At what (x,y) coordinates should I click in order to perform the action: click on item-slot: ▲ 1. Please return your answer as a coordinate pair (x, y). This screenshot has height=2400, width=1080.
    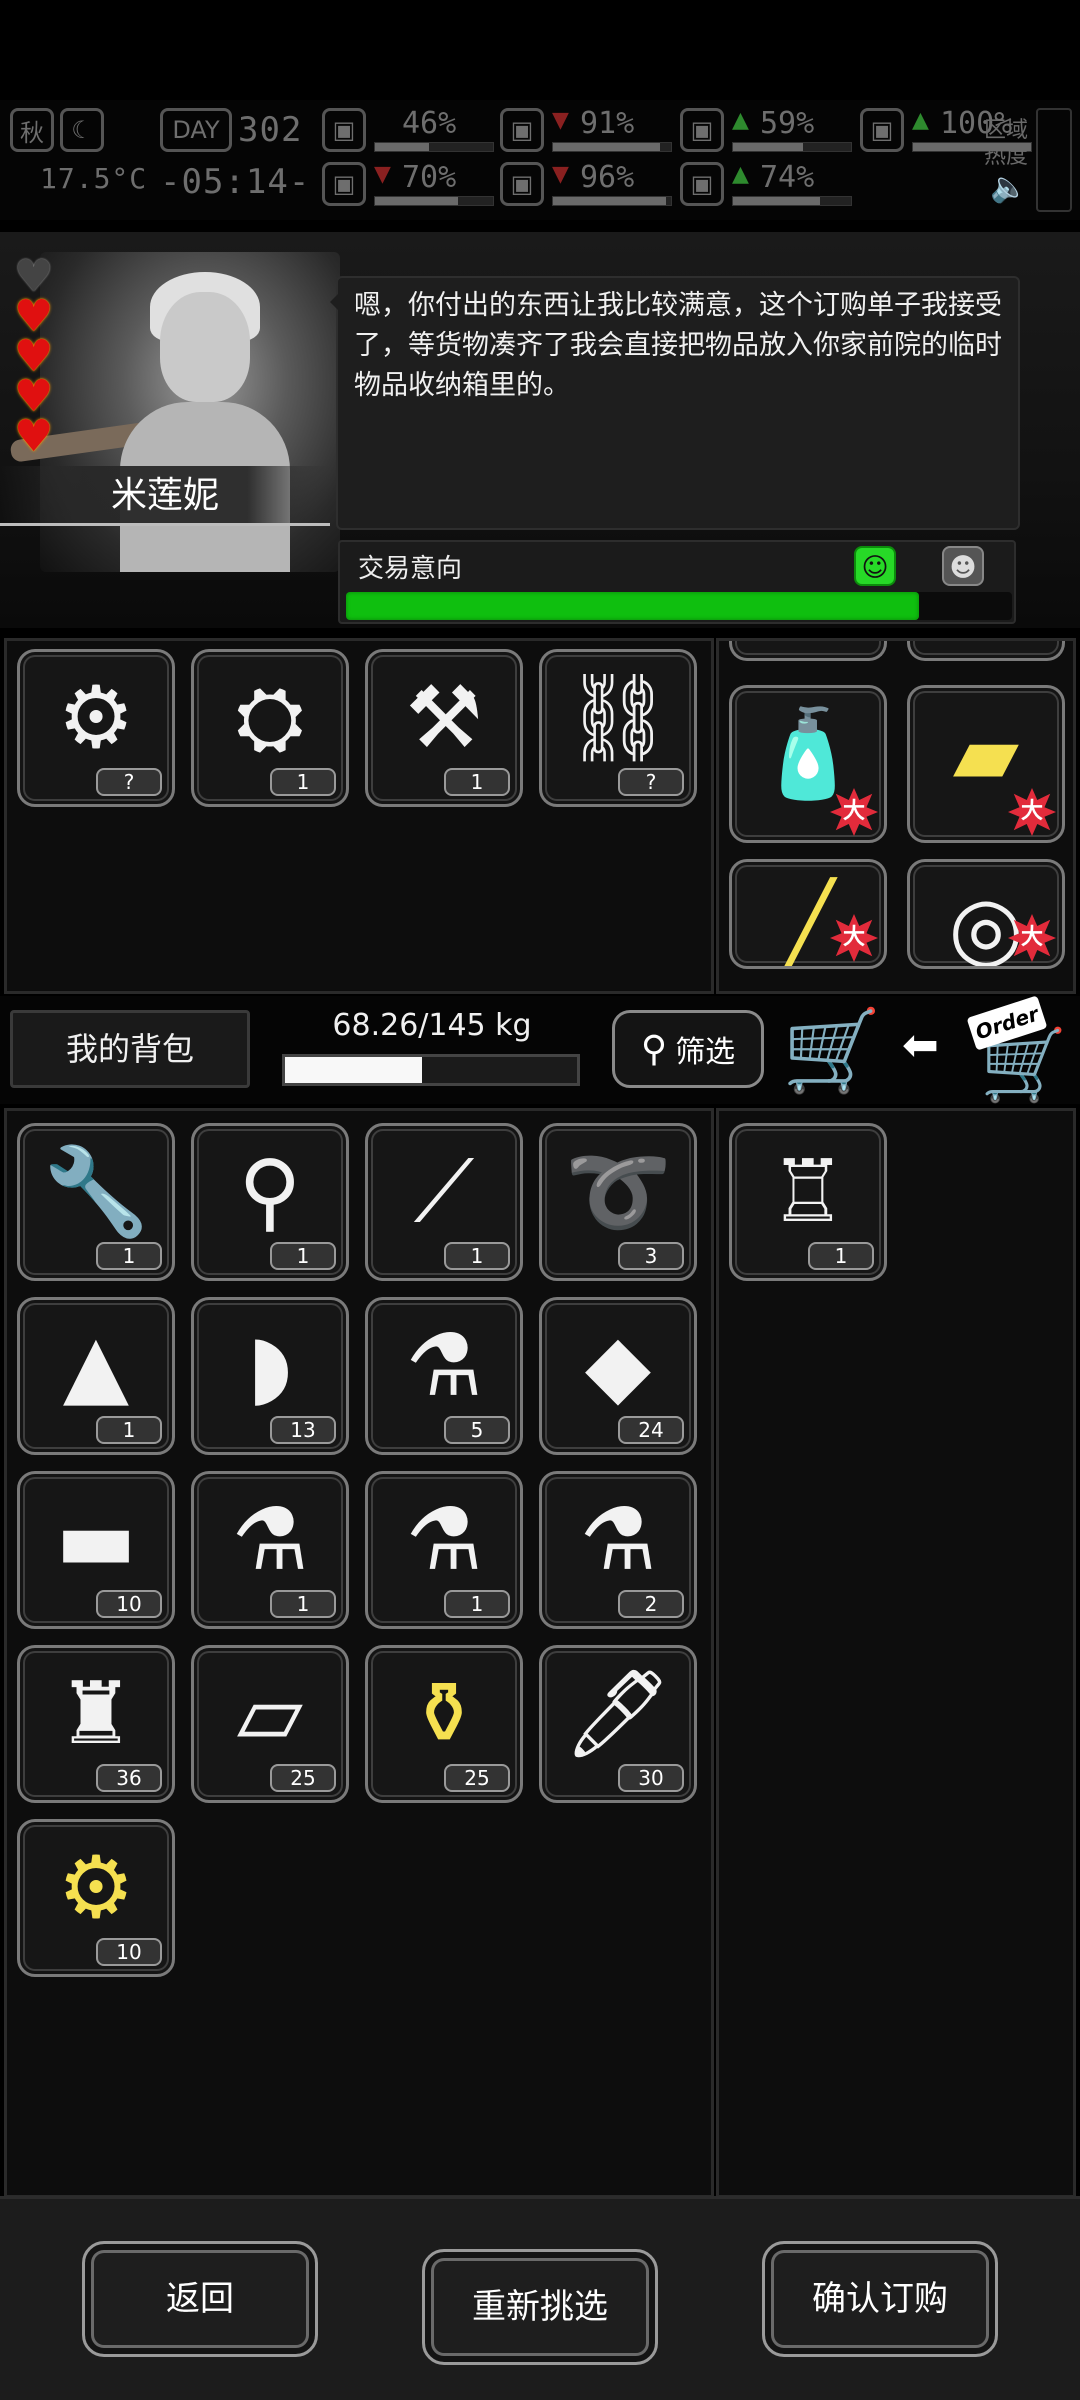
    Looking at the image, I should click on (96, 1376).